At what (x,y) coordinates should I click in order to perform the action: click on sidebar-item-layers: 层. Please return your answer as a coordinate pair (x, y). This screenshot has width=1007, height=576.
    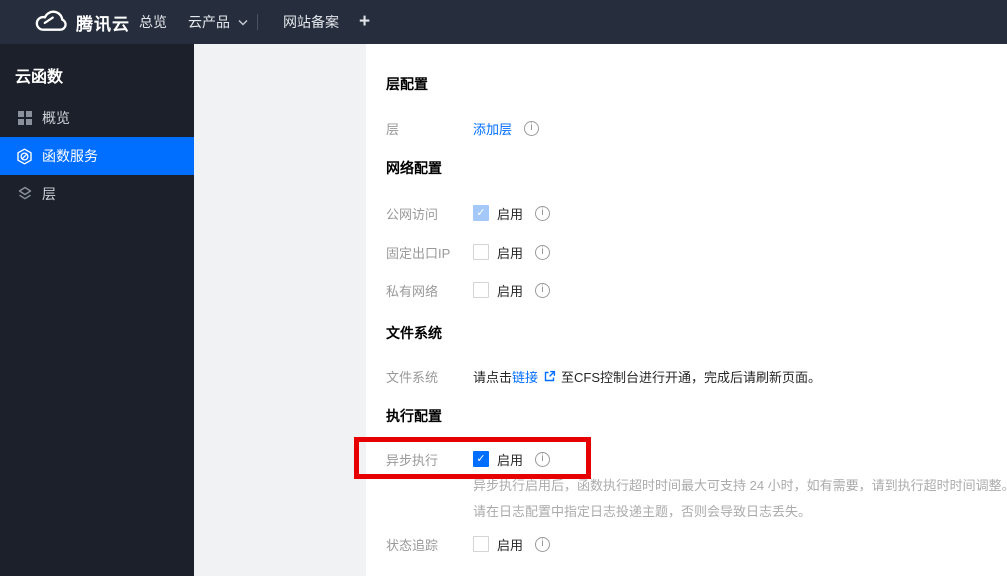
    Looking at the image, I should click on (97, 194).